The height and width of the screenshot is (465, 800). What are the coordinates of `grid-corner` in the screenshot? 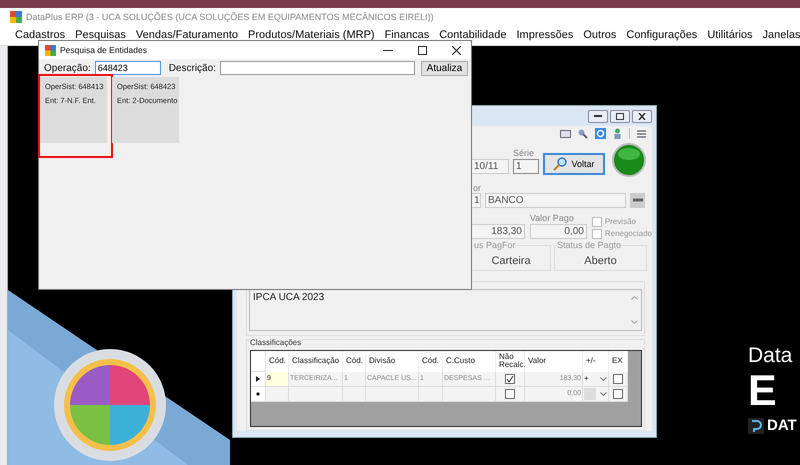 It's located at (258, 361).